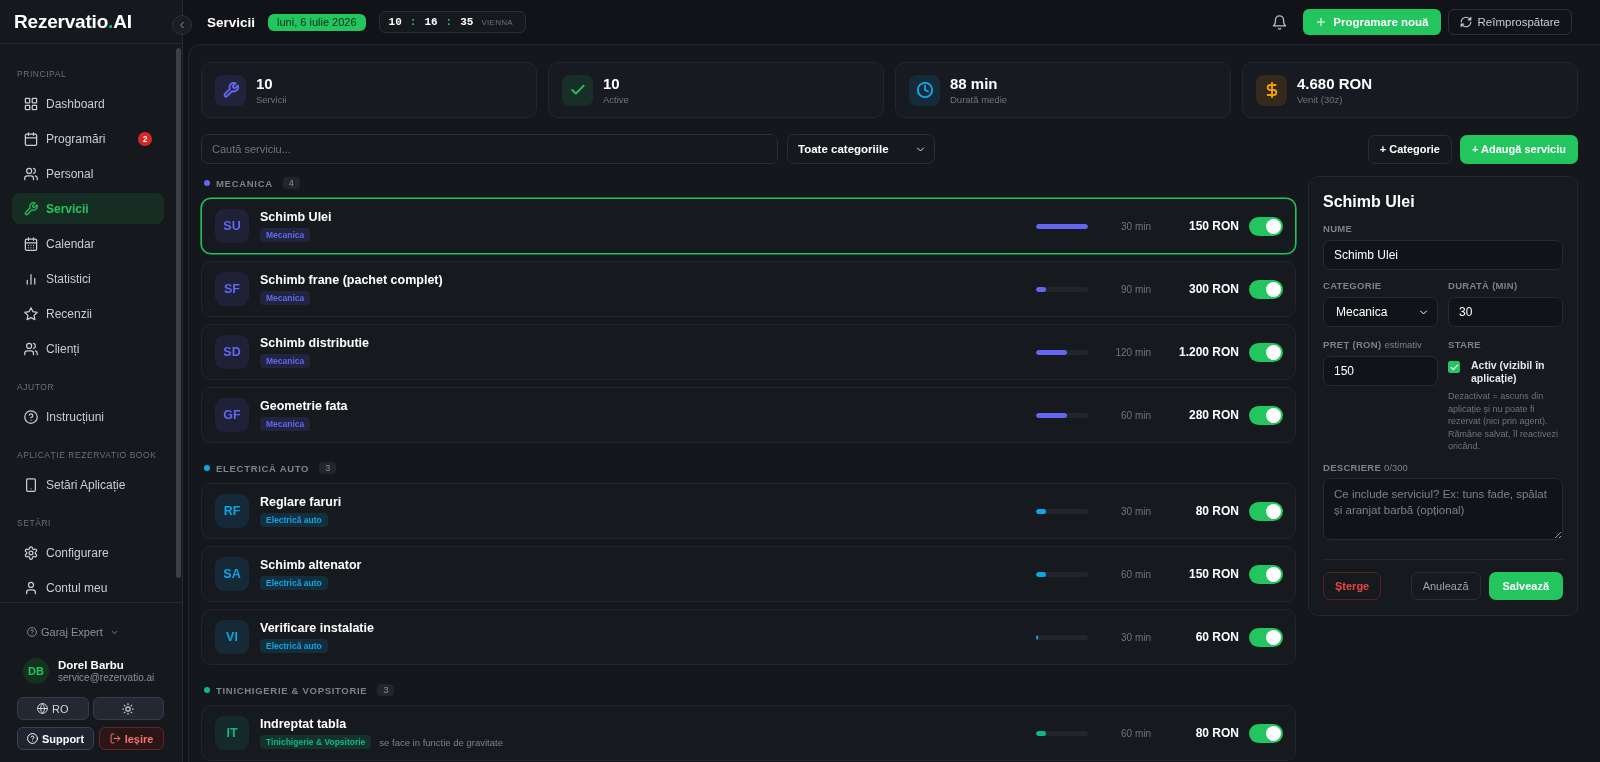 The width and height of the screenshot is (1600, 762). What do you see at coordinates (36, 671) in the screenshot?
I see `user-avatar: DB` at bounding box center [36, 671].